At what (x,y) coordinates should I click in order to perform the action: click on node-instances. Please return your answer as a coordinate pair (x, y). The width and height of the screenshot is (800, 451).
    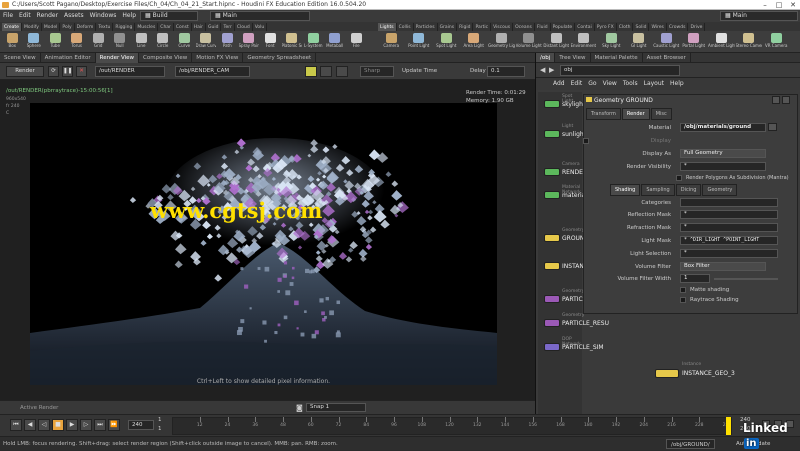
    Looking at the image, I should click on (552, 266).